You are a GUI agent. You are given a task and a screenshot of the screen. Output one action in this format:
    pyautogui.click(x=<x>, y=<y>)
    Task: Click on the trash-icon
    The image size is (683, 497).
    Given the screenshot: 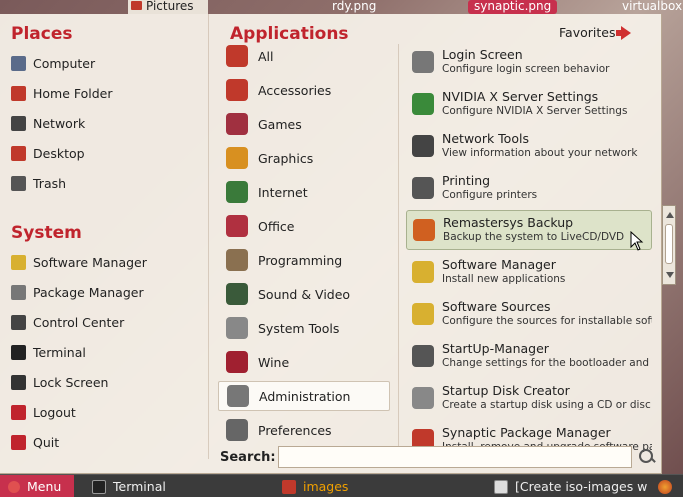 What is the action you would take?
    pyautogui.click(x=18, y=183)
    